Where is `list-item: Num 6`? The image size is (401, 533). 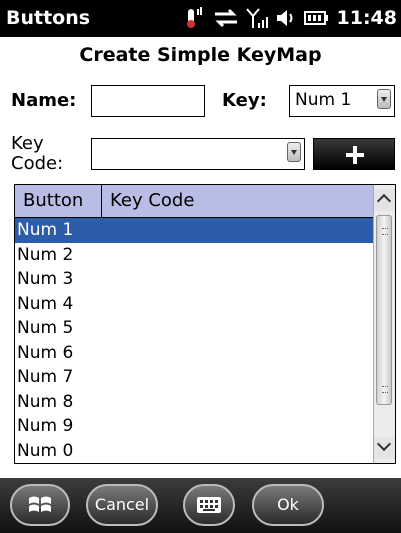 list-item: Num 6 is located at coordinates (194, 353).